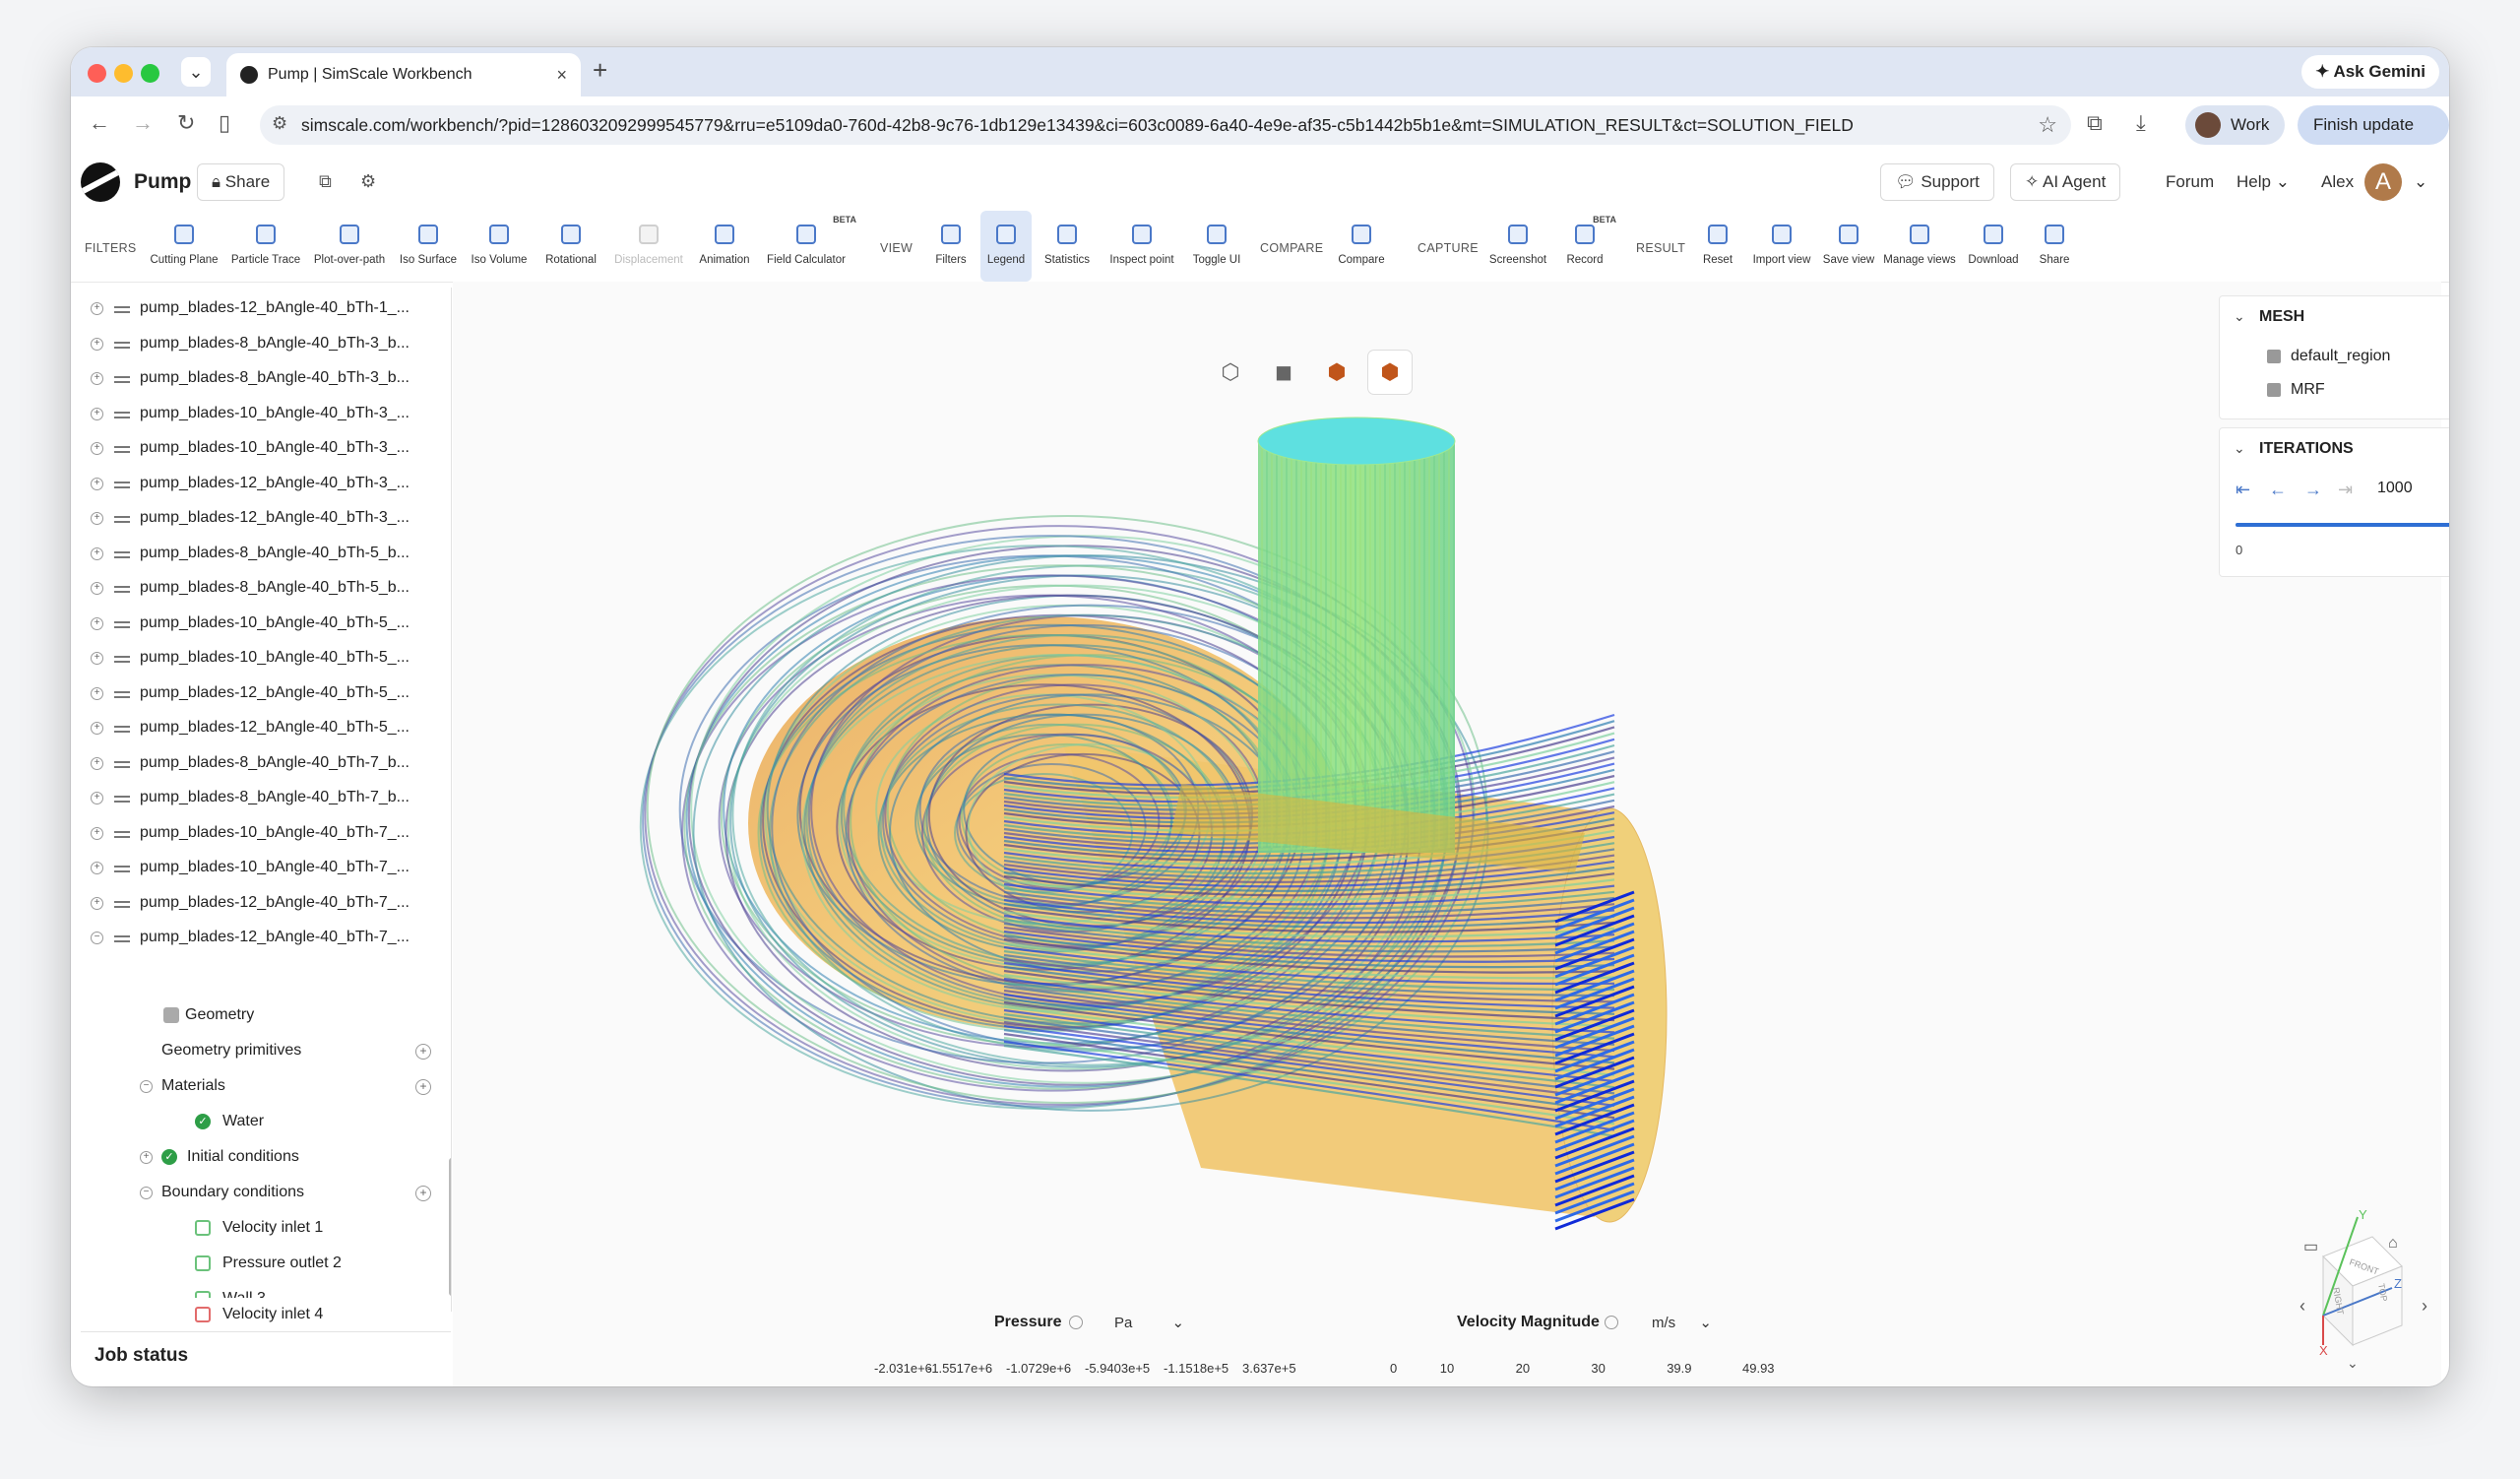 This screenshot has width=2520, height=1479. Describe the element at coordinates (2054, 247) in the screenshot. I see `share-result-button: Share` at that location.